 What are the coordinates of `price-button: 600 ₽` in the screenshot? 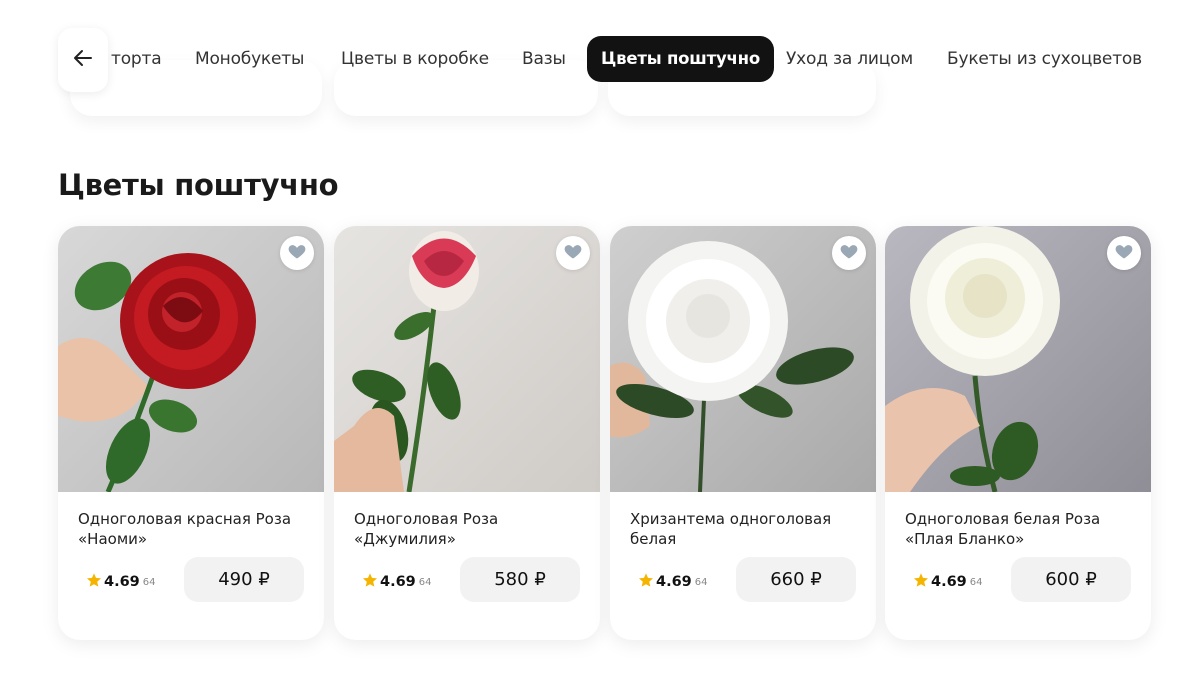 It's located at (1071, 579).